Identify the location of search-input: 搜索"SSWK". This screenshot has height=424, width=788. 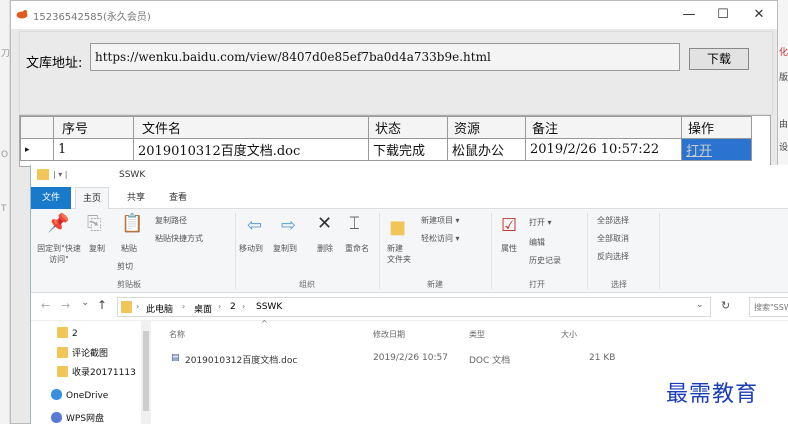
(768, 307).